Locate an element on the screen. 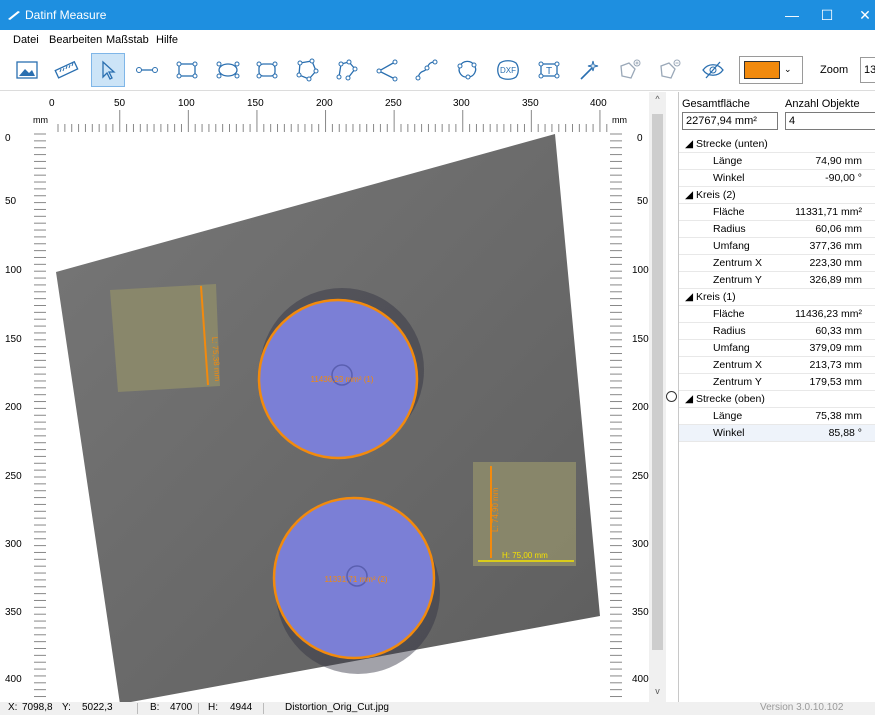  image-icon is located at coordinates (27, 70).